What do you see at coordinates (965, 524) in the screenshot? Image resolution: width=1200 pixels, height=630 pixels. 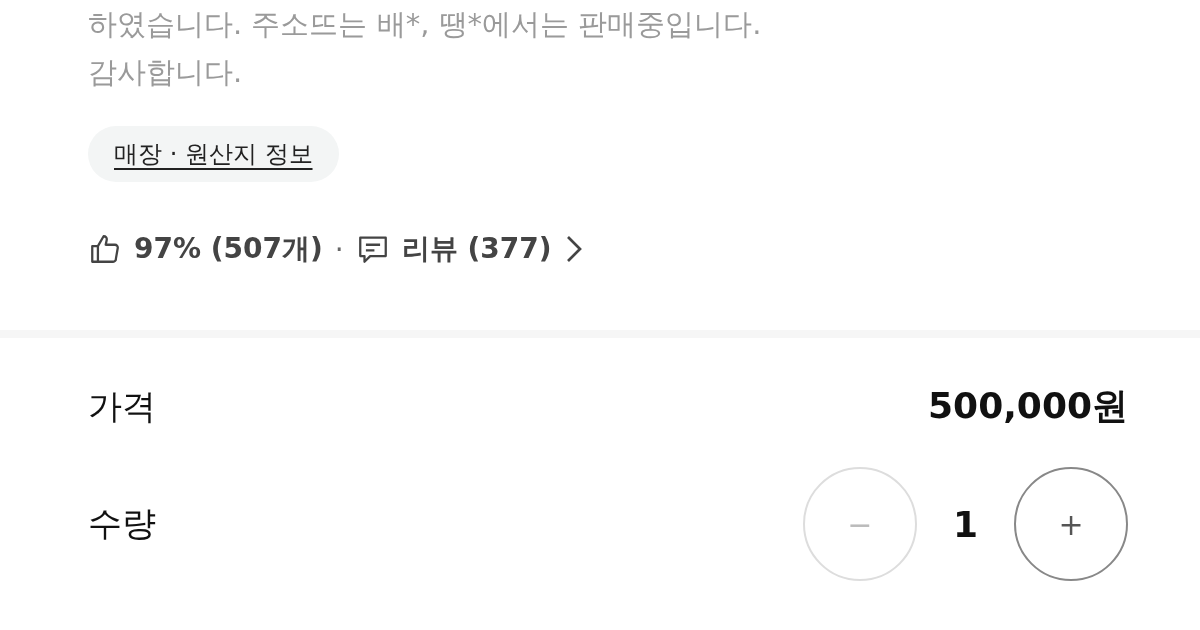 I see `quantity-value: 1` at bounding box center [965, 524].